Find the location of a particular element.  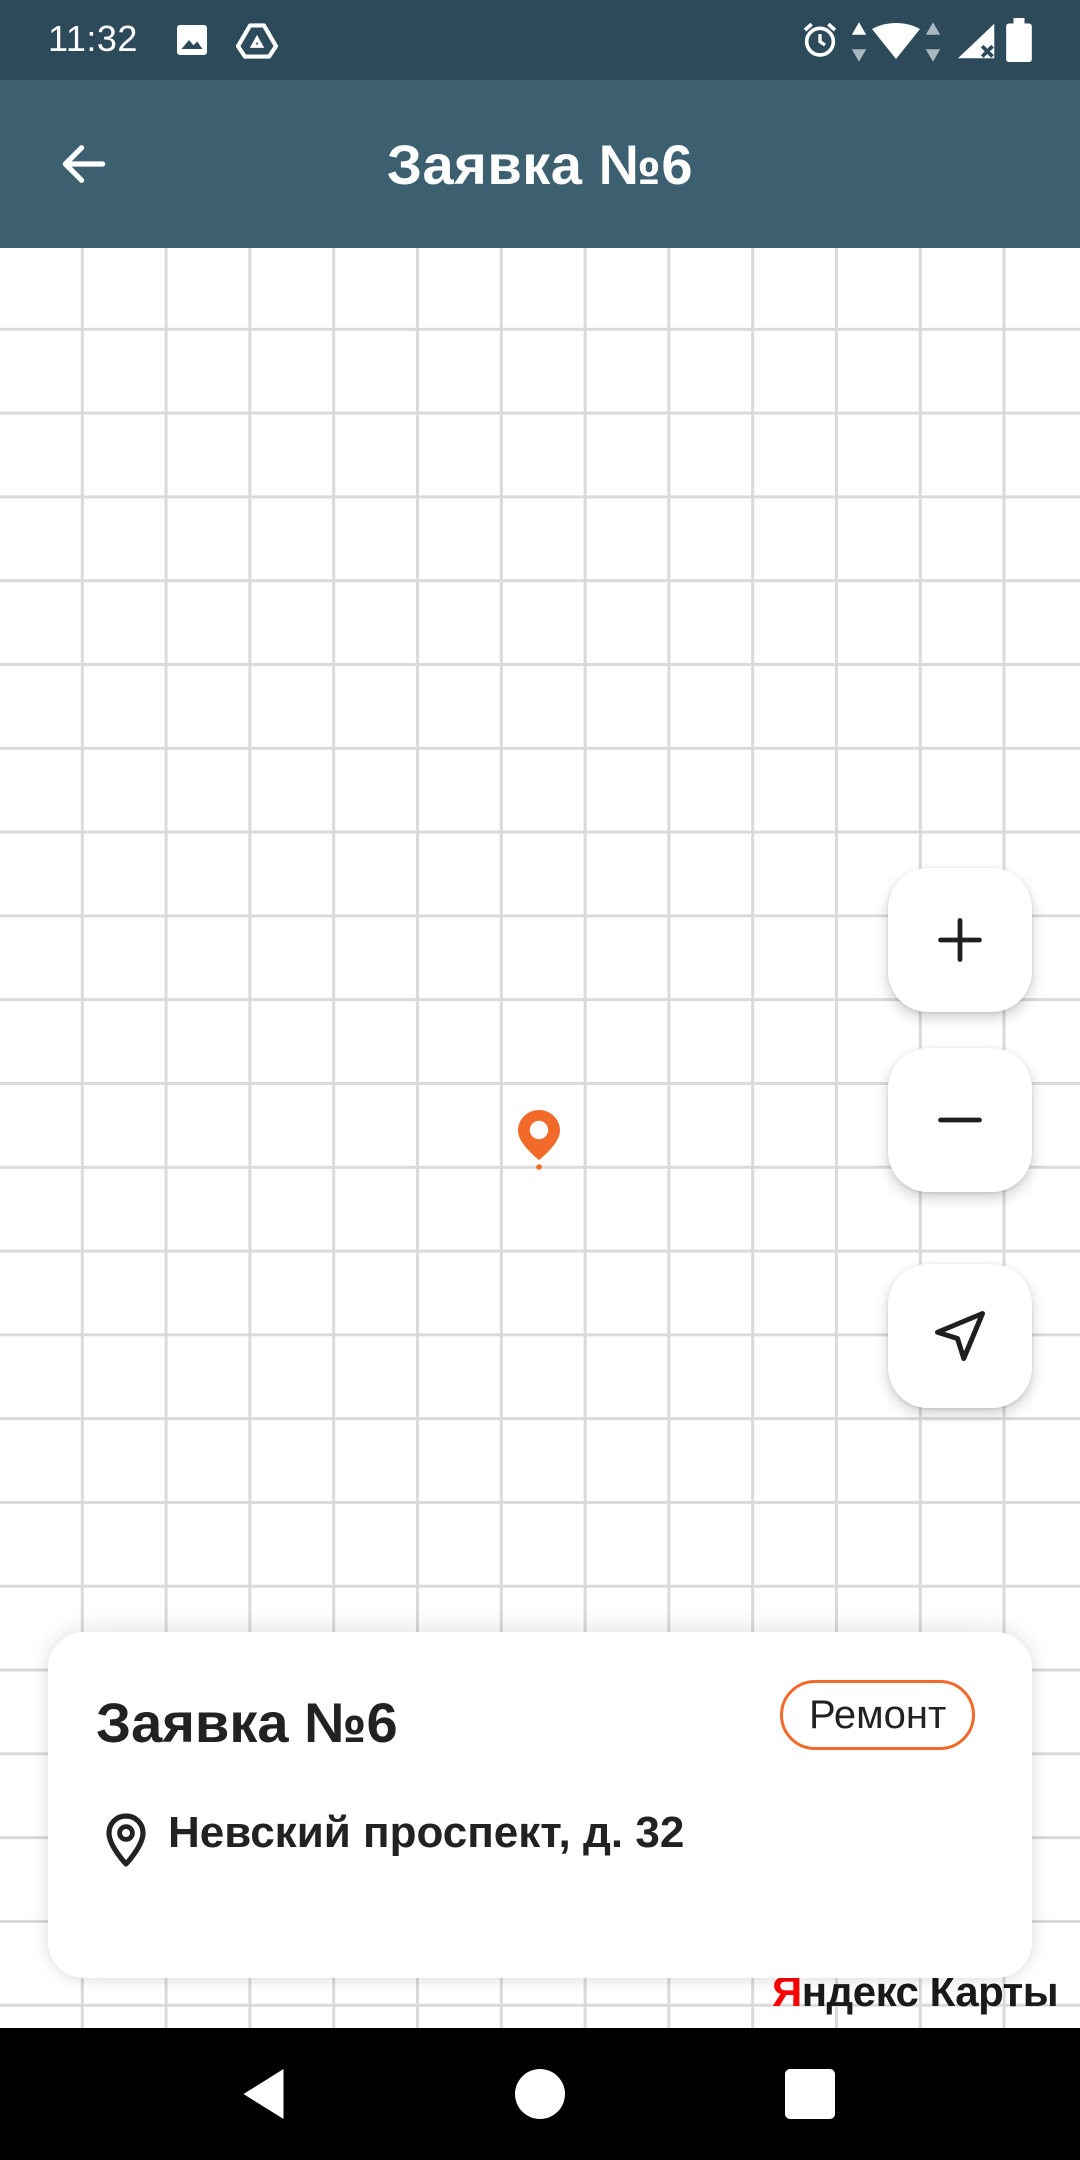

minus-icon is located at coordinates (960, 1120).